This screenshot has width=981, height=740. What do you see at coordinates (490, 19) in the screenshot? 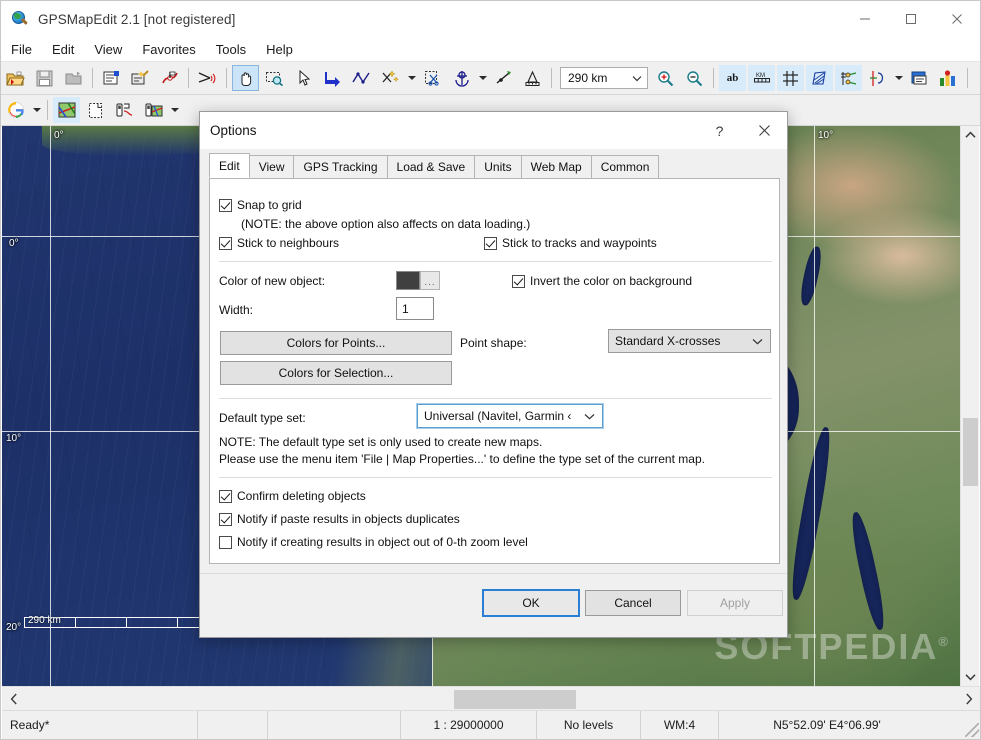
I see `title-bar: GPSMapEdit 2.1 [not registered]` at bounding box center [490, 19].